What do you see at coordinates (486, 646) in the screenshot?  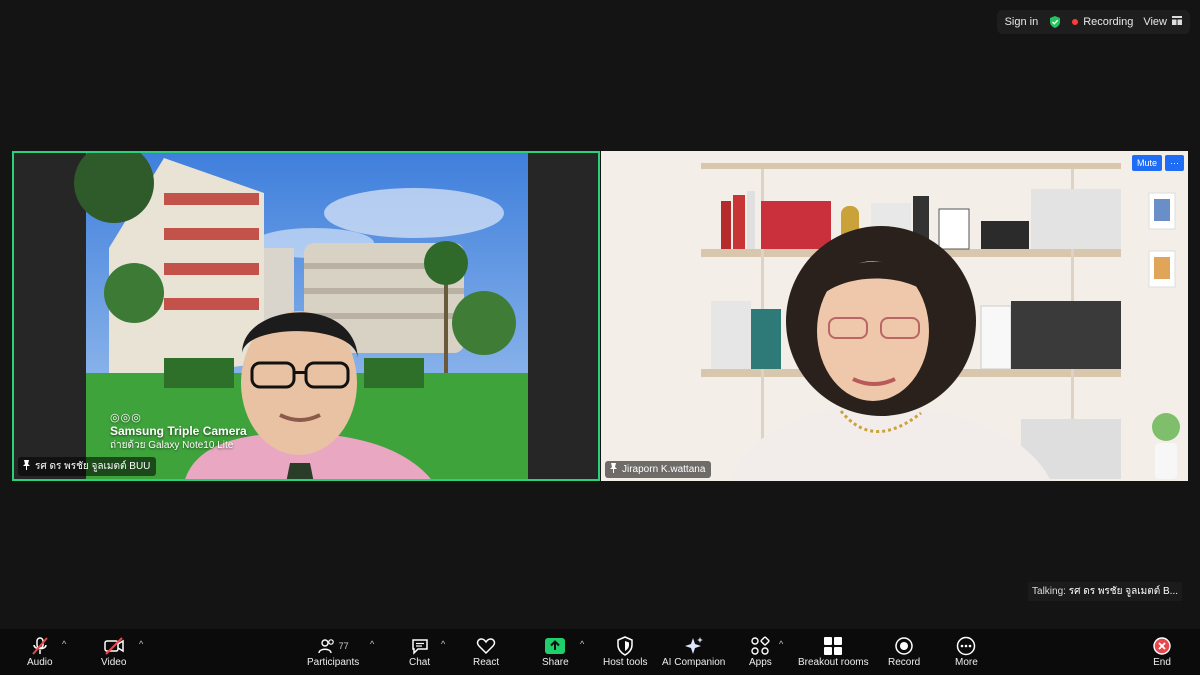 I see `heart-icon` at bounding box center [486, 646].